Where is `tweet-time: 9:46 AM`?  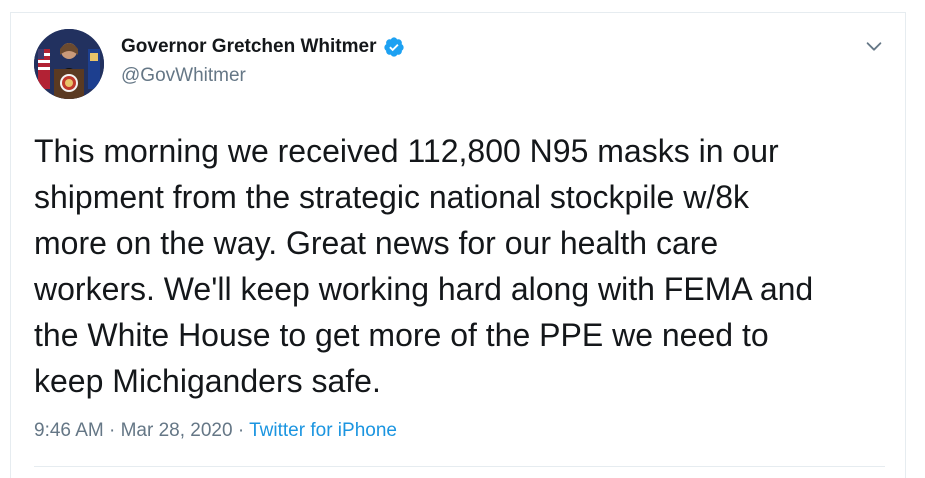 tweet-time: 9:46 AM is located at coordinates (69, 430).